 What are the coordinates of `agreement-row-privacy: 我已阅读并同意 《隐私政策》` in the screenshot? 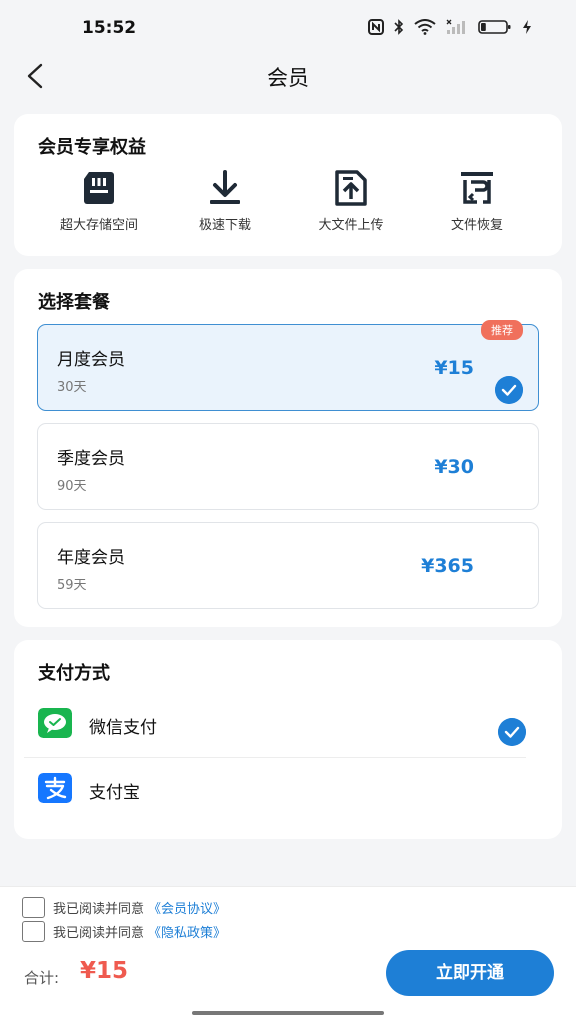 It's located at (124, 931).